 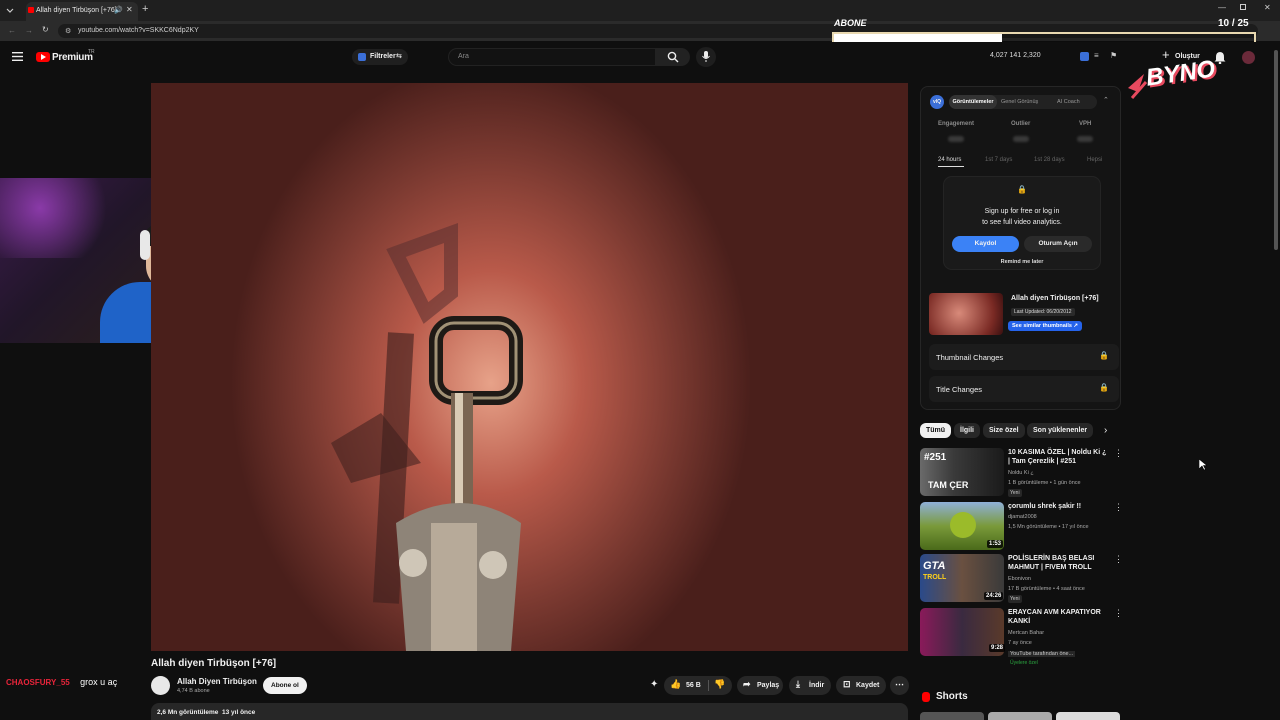 I want to click on channel-stats: 4,027 141 2,320, so click(x=1015, y=55).